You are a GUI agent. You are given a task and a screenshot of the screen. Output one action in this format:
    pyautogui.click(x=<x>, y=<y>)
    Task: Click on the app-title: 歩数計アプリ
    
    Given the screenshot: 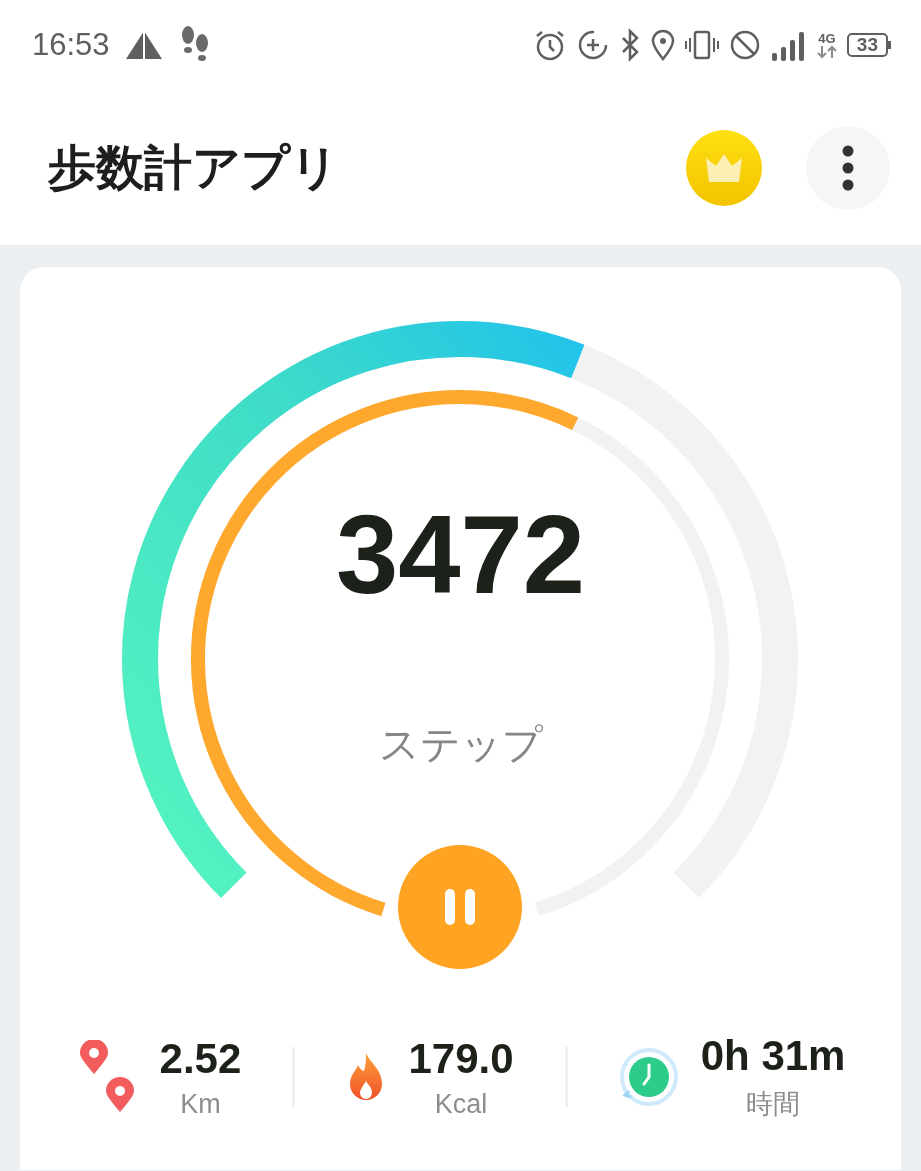 What is the action you would take?
    pyautogui.click(x=194, y=167)
    